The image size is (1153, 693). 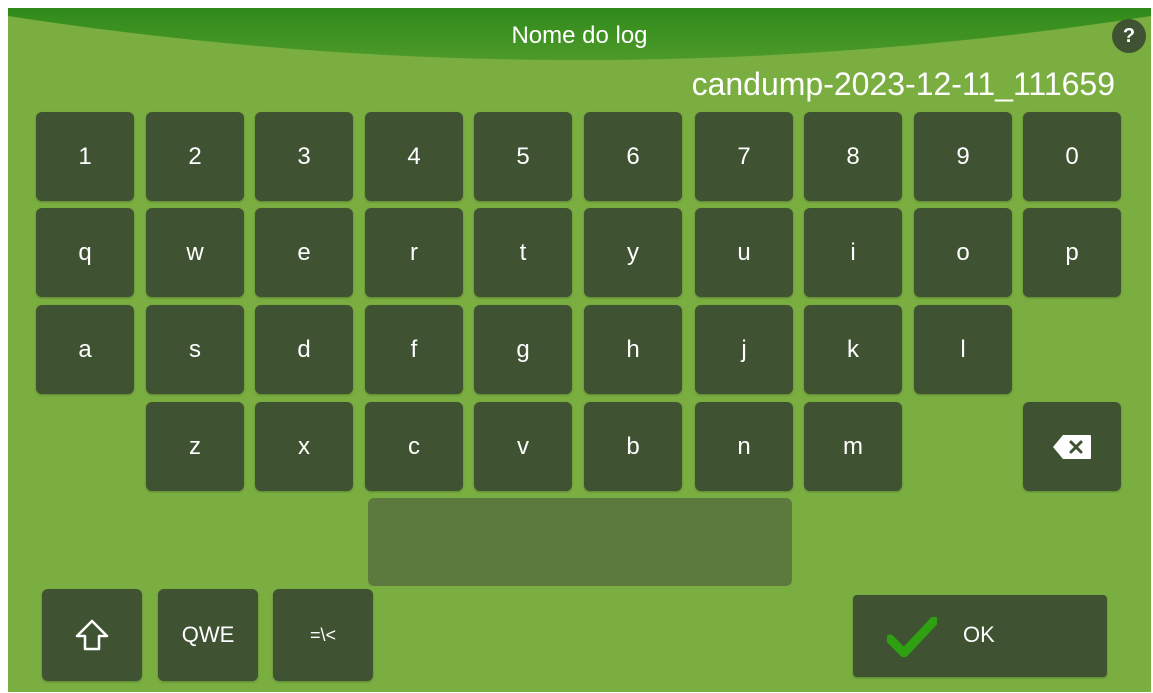 What do you see at coordinates (85, 349) in the screenshot?
I see `key-a: a` at bounding box center [85, 349].